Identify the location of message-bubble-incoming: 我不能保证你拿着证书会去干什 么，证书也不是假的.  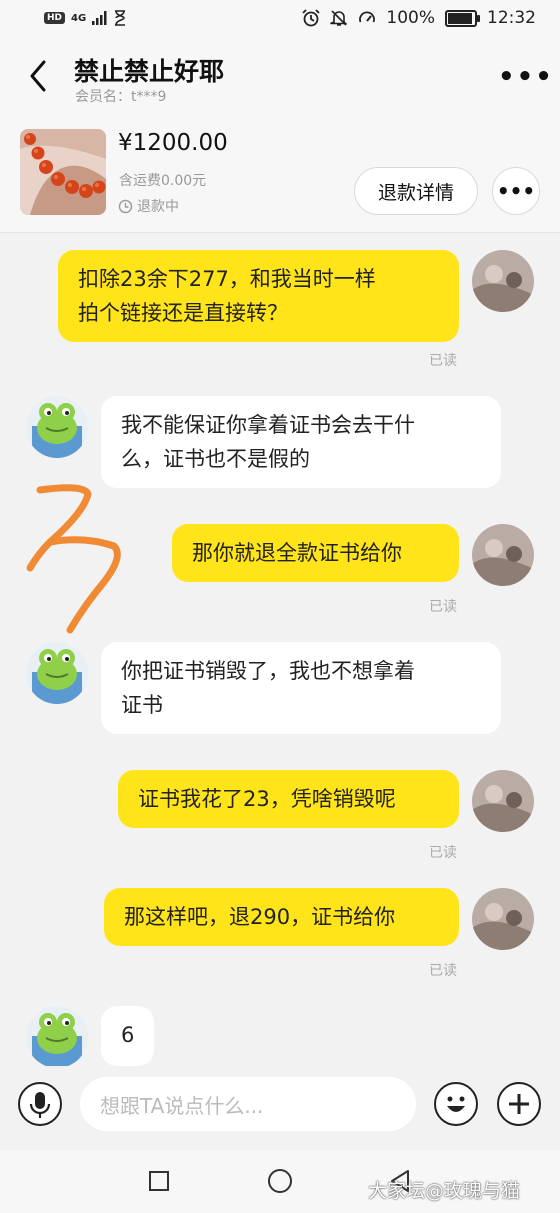
(301, 442).